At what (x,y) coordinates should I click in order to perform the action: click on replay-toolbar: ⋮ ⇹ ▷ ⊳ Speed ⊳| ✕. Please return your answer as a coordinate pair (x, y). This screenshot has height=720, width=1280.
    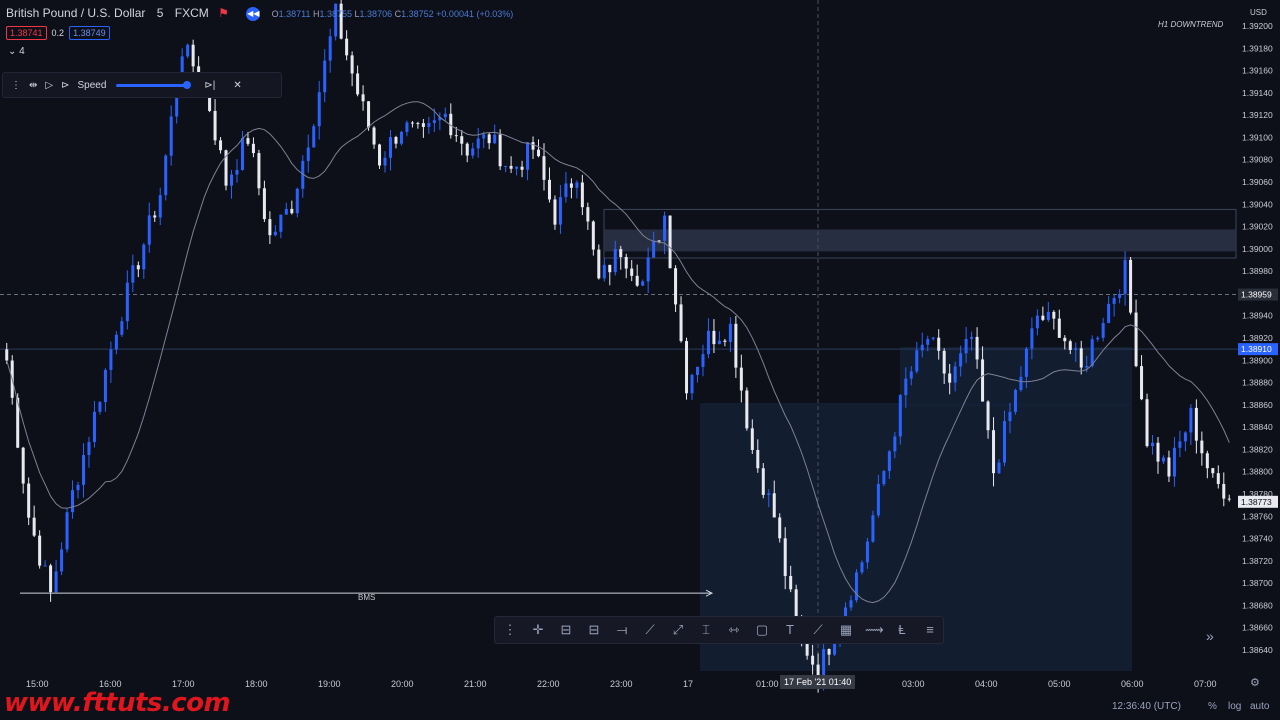
    Looking at the image, I should click on (142, 85).